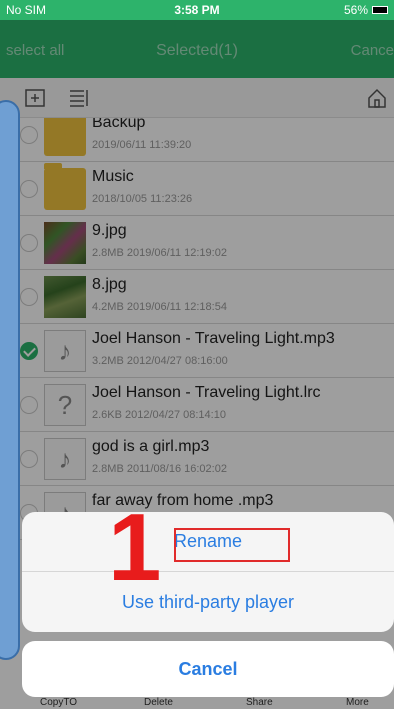  I want to click on status-bar: No SIM 3:58 PM 56%, so click(197, 10).